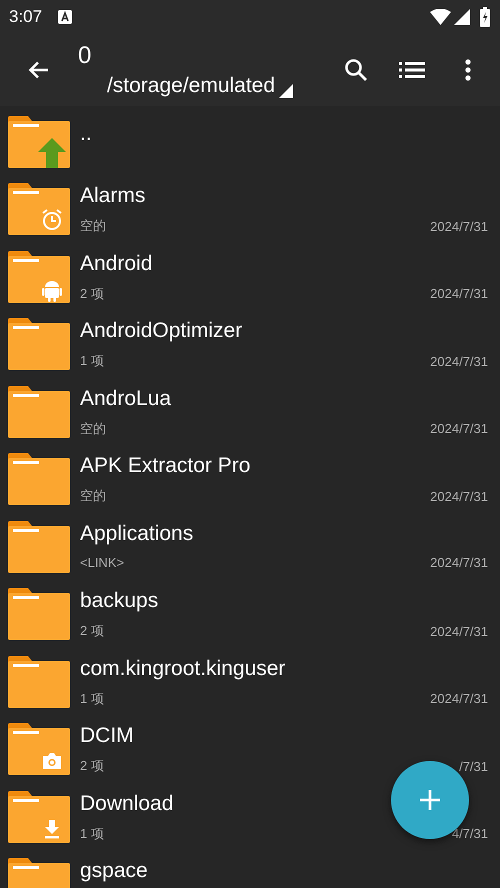  What do you see at coordinates (113, 196) in the screenshot?
I see `file-name: Alarms` at bounding box center [113, 196].